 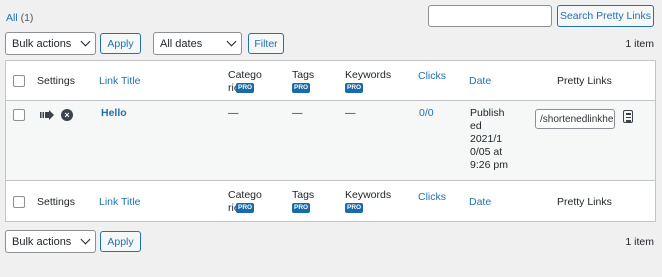 What do you see at coordinates (605, 16) in the screenshot?
I see `search-button: Search Pretty Links` at bounding box center [605, 16].